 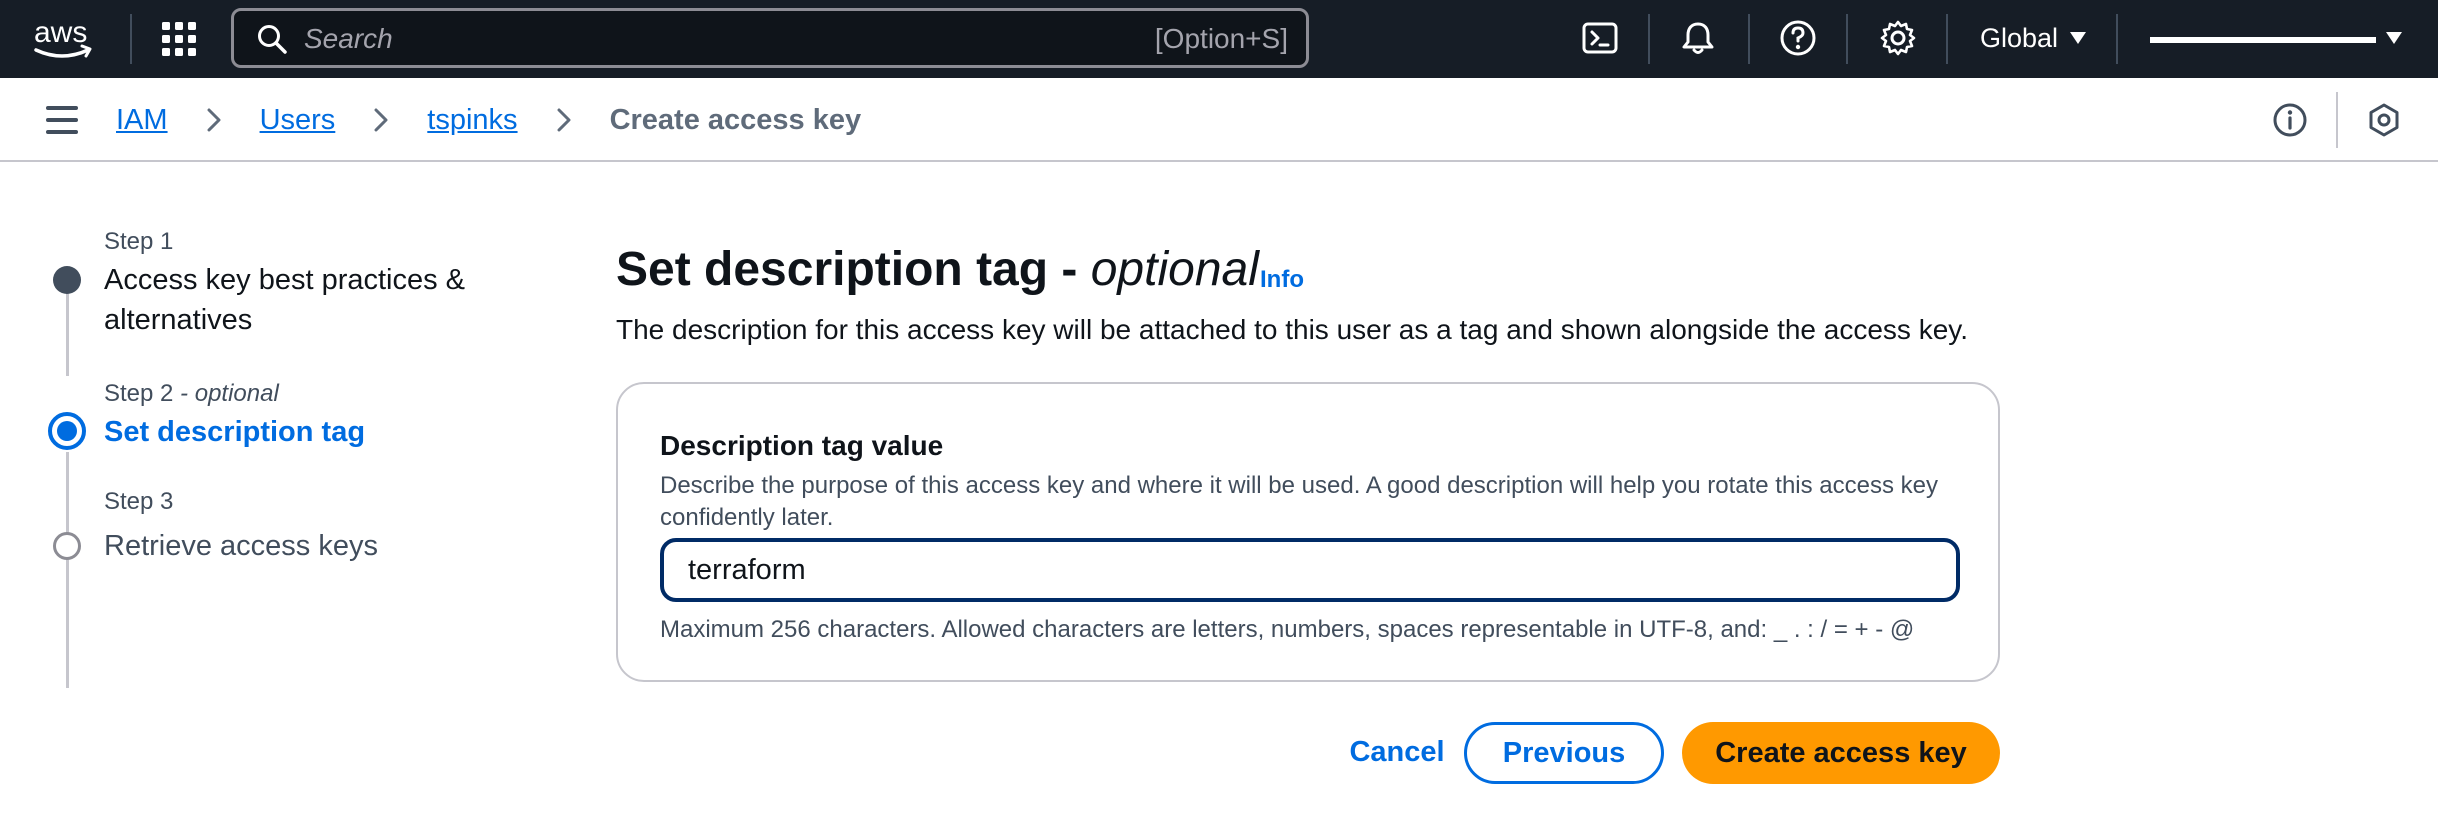 I want to click on description-tag-field, so click(x=1310, y=570).